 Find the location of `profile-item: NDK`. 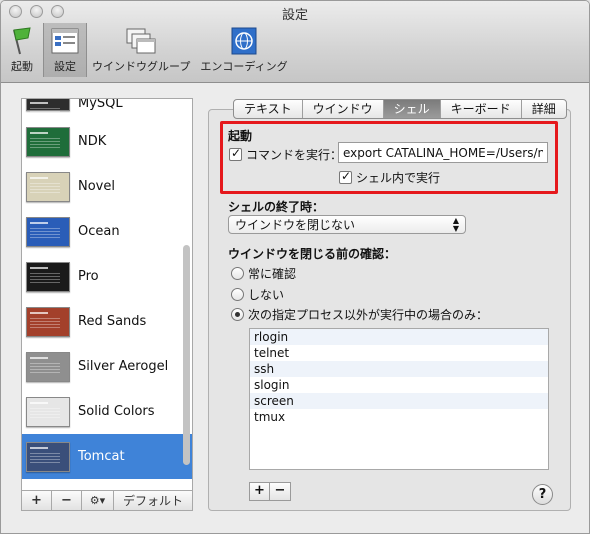

profile-item: NDK is located at coordinates (107, 141).